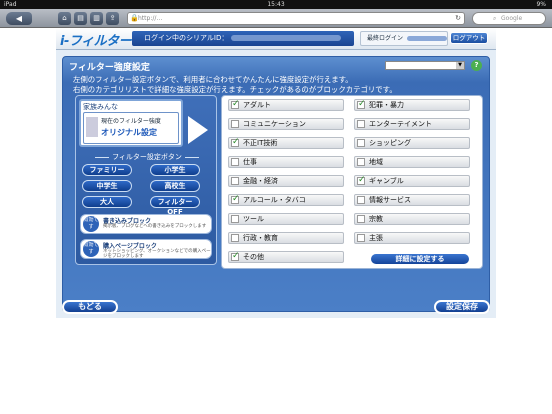 The height and width of the screenshot is (414, 552). I want to click on desc-line-1: 左側のフィルター設定ボタンで、利用者に合わせてかんたんに強度設定が行えます。, so click(213, 79).